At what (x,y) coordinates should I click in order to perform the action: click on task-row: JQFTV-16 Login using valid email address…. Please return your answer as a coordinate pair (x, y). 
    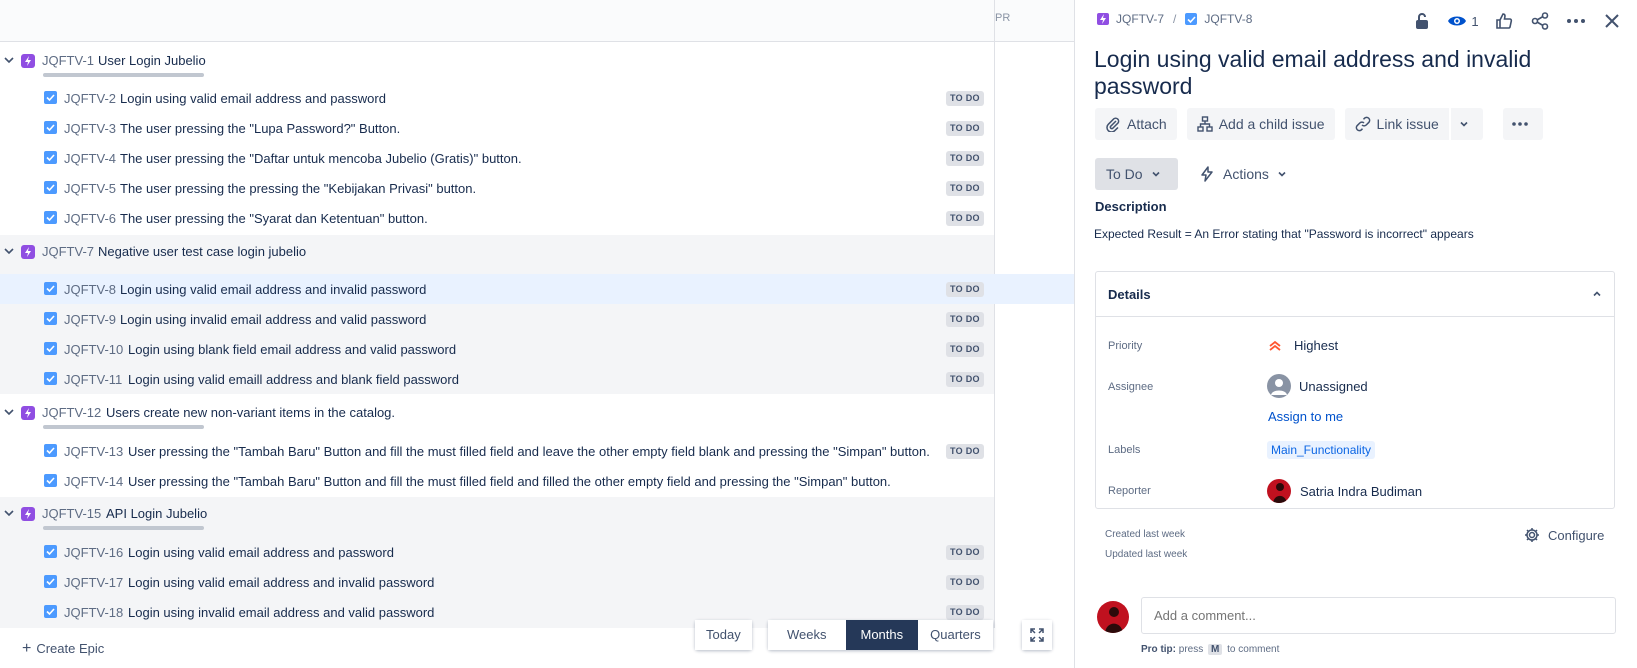
    Looking at the image, I should click on (537, 552).